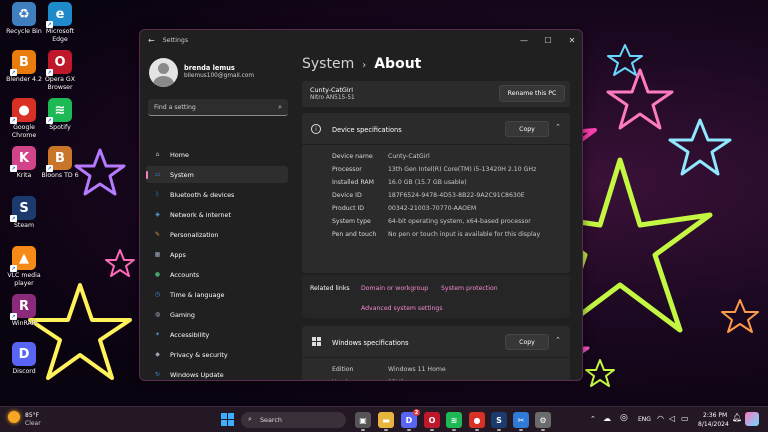 Image resolution: width=768 pixels, height=432 pixels. I want to click on domain-workgroup-link: Domain or workgroup, so click(394, 288).